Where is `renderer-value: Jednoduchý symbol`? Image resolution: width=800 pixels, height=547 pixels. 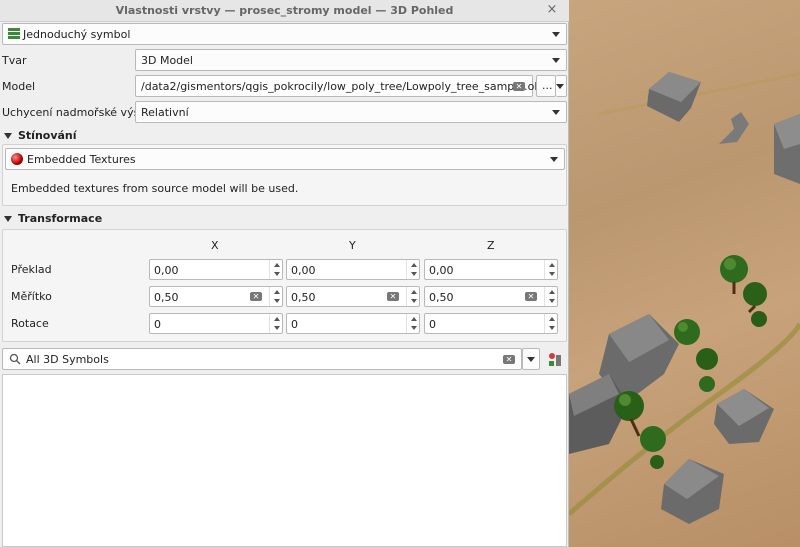 renderer-value: Jednoduchý symbol is located at coordinates (77, 34).